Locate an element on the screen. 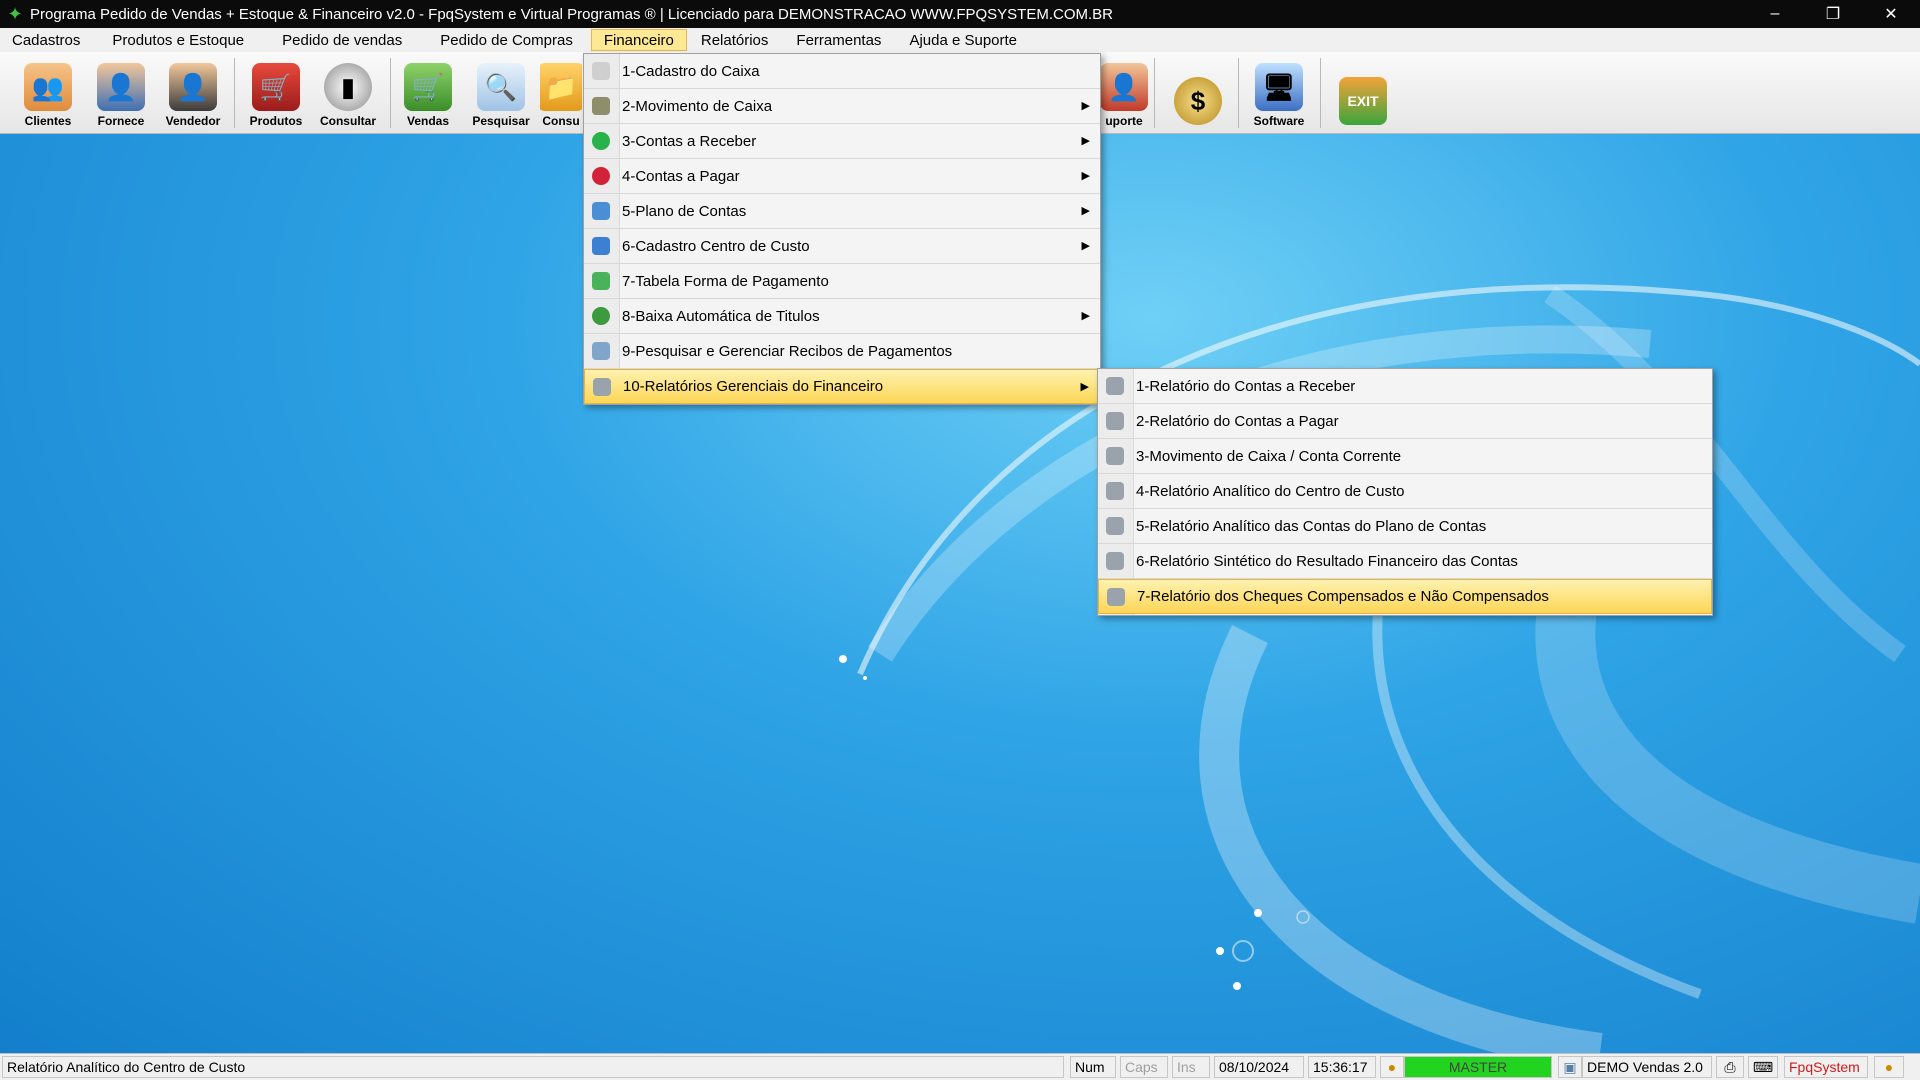 The image size is (1920, 1080). menu-item-label: 4-Contas a Pagar is located at coordinates (681, 176).